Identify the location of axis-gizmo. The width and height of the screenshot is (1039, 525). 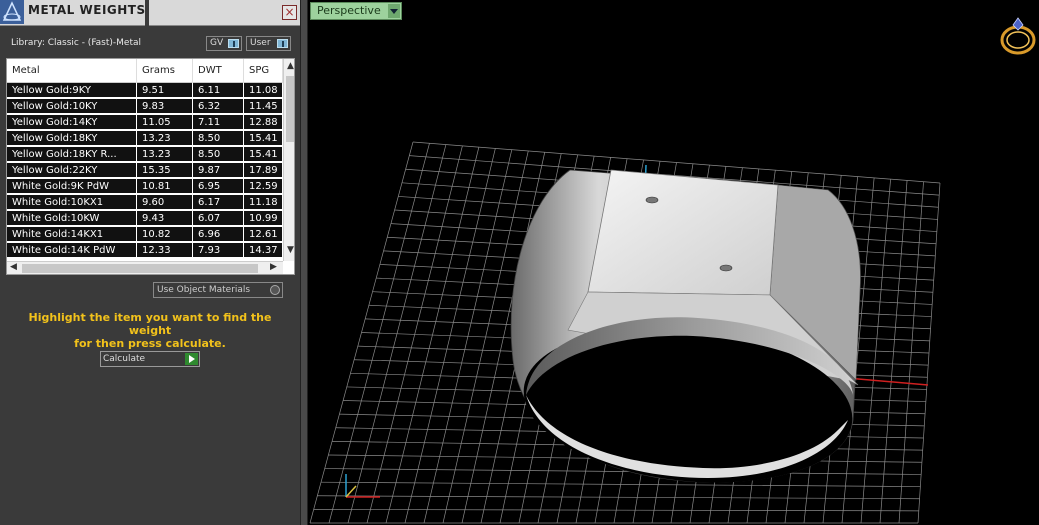
(362, 486).